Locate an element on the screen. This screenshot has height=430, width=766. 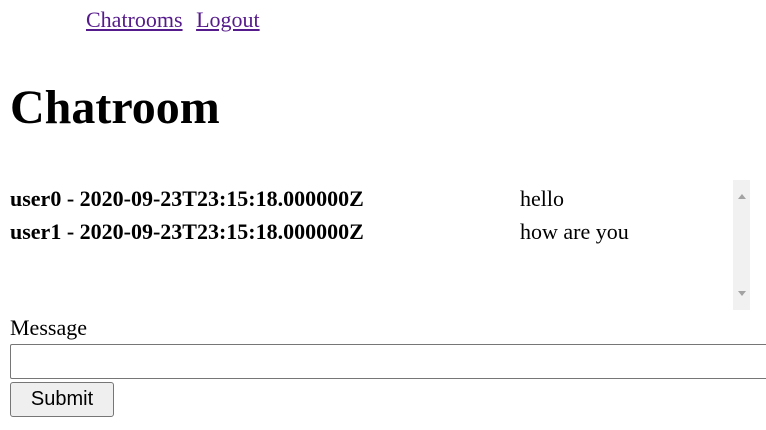
submit-button: Submit is located at coordinates (62, 399).